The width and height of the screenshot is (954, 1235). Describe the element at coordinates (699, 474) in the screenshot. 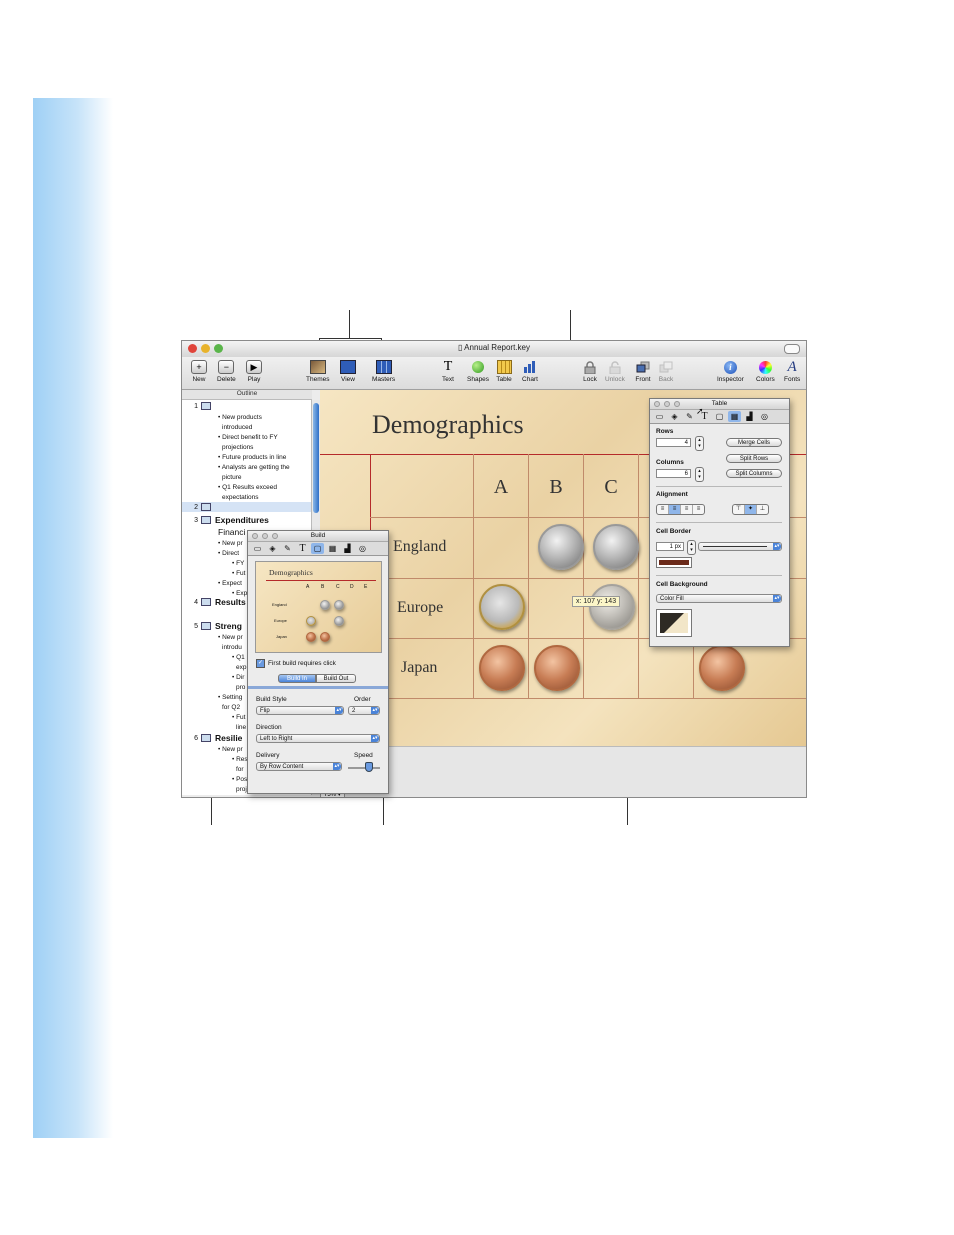

I see `columns-stepper: ▴ ▾` at that location.